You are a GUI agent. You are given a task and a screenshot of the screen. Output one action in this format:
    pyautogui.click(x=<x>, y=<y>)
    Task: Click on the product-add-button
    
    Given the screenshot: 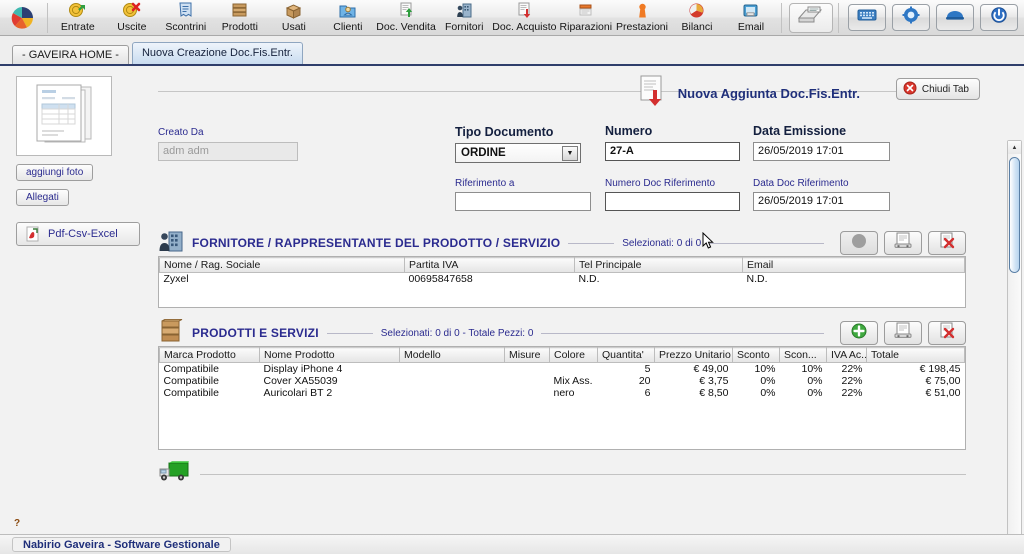 What is the action you would take?
    pyautogui.click(x=859, y=333)
    